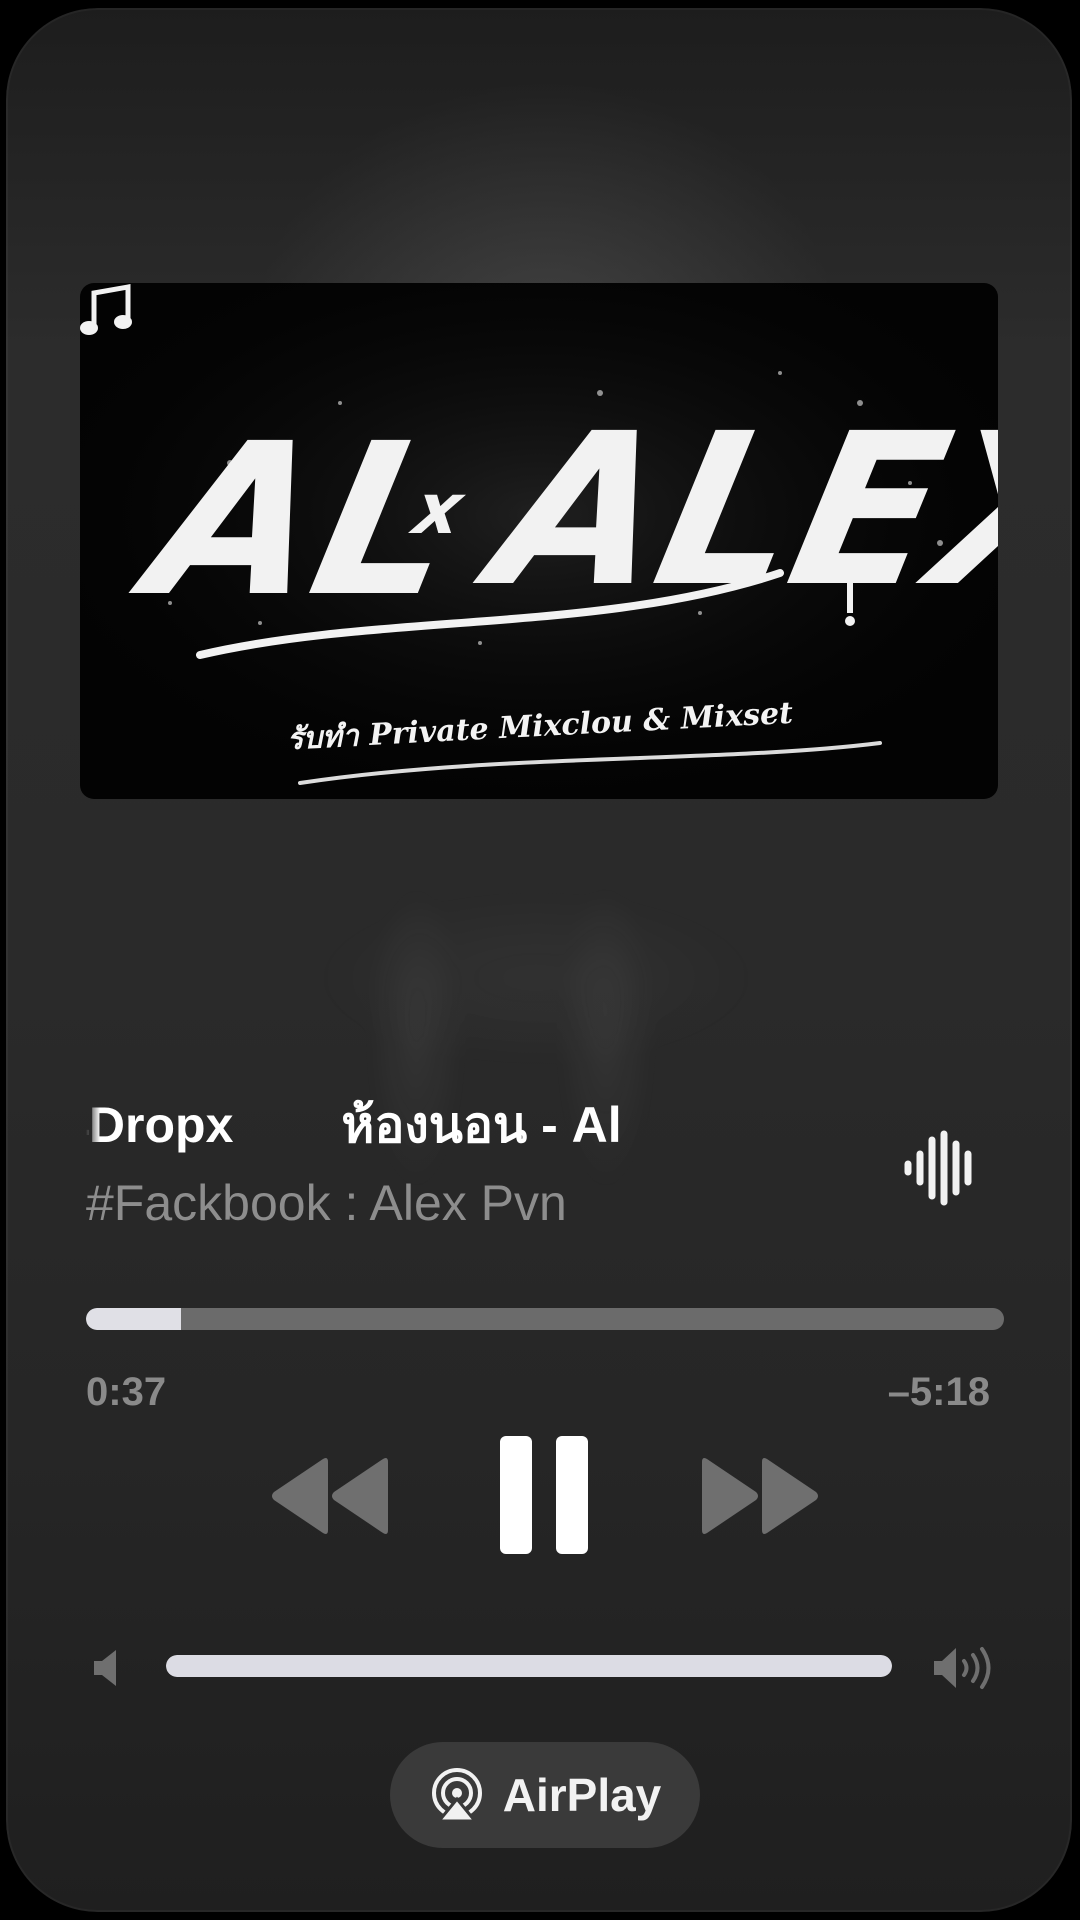  I want to click on airplay-label: AirPlay, so click(582, 1795).